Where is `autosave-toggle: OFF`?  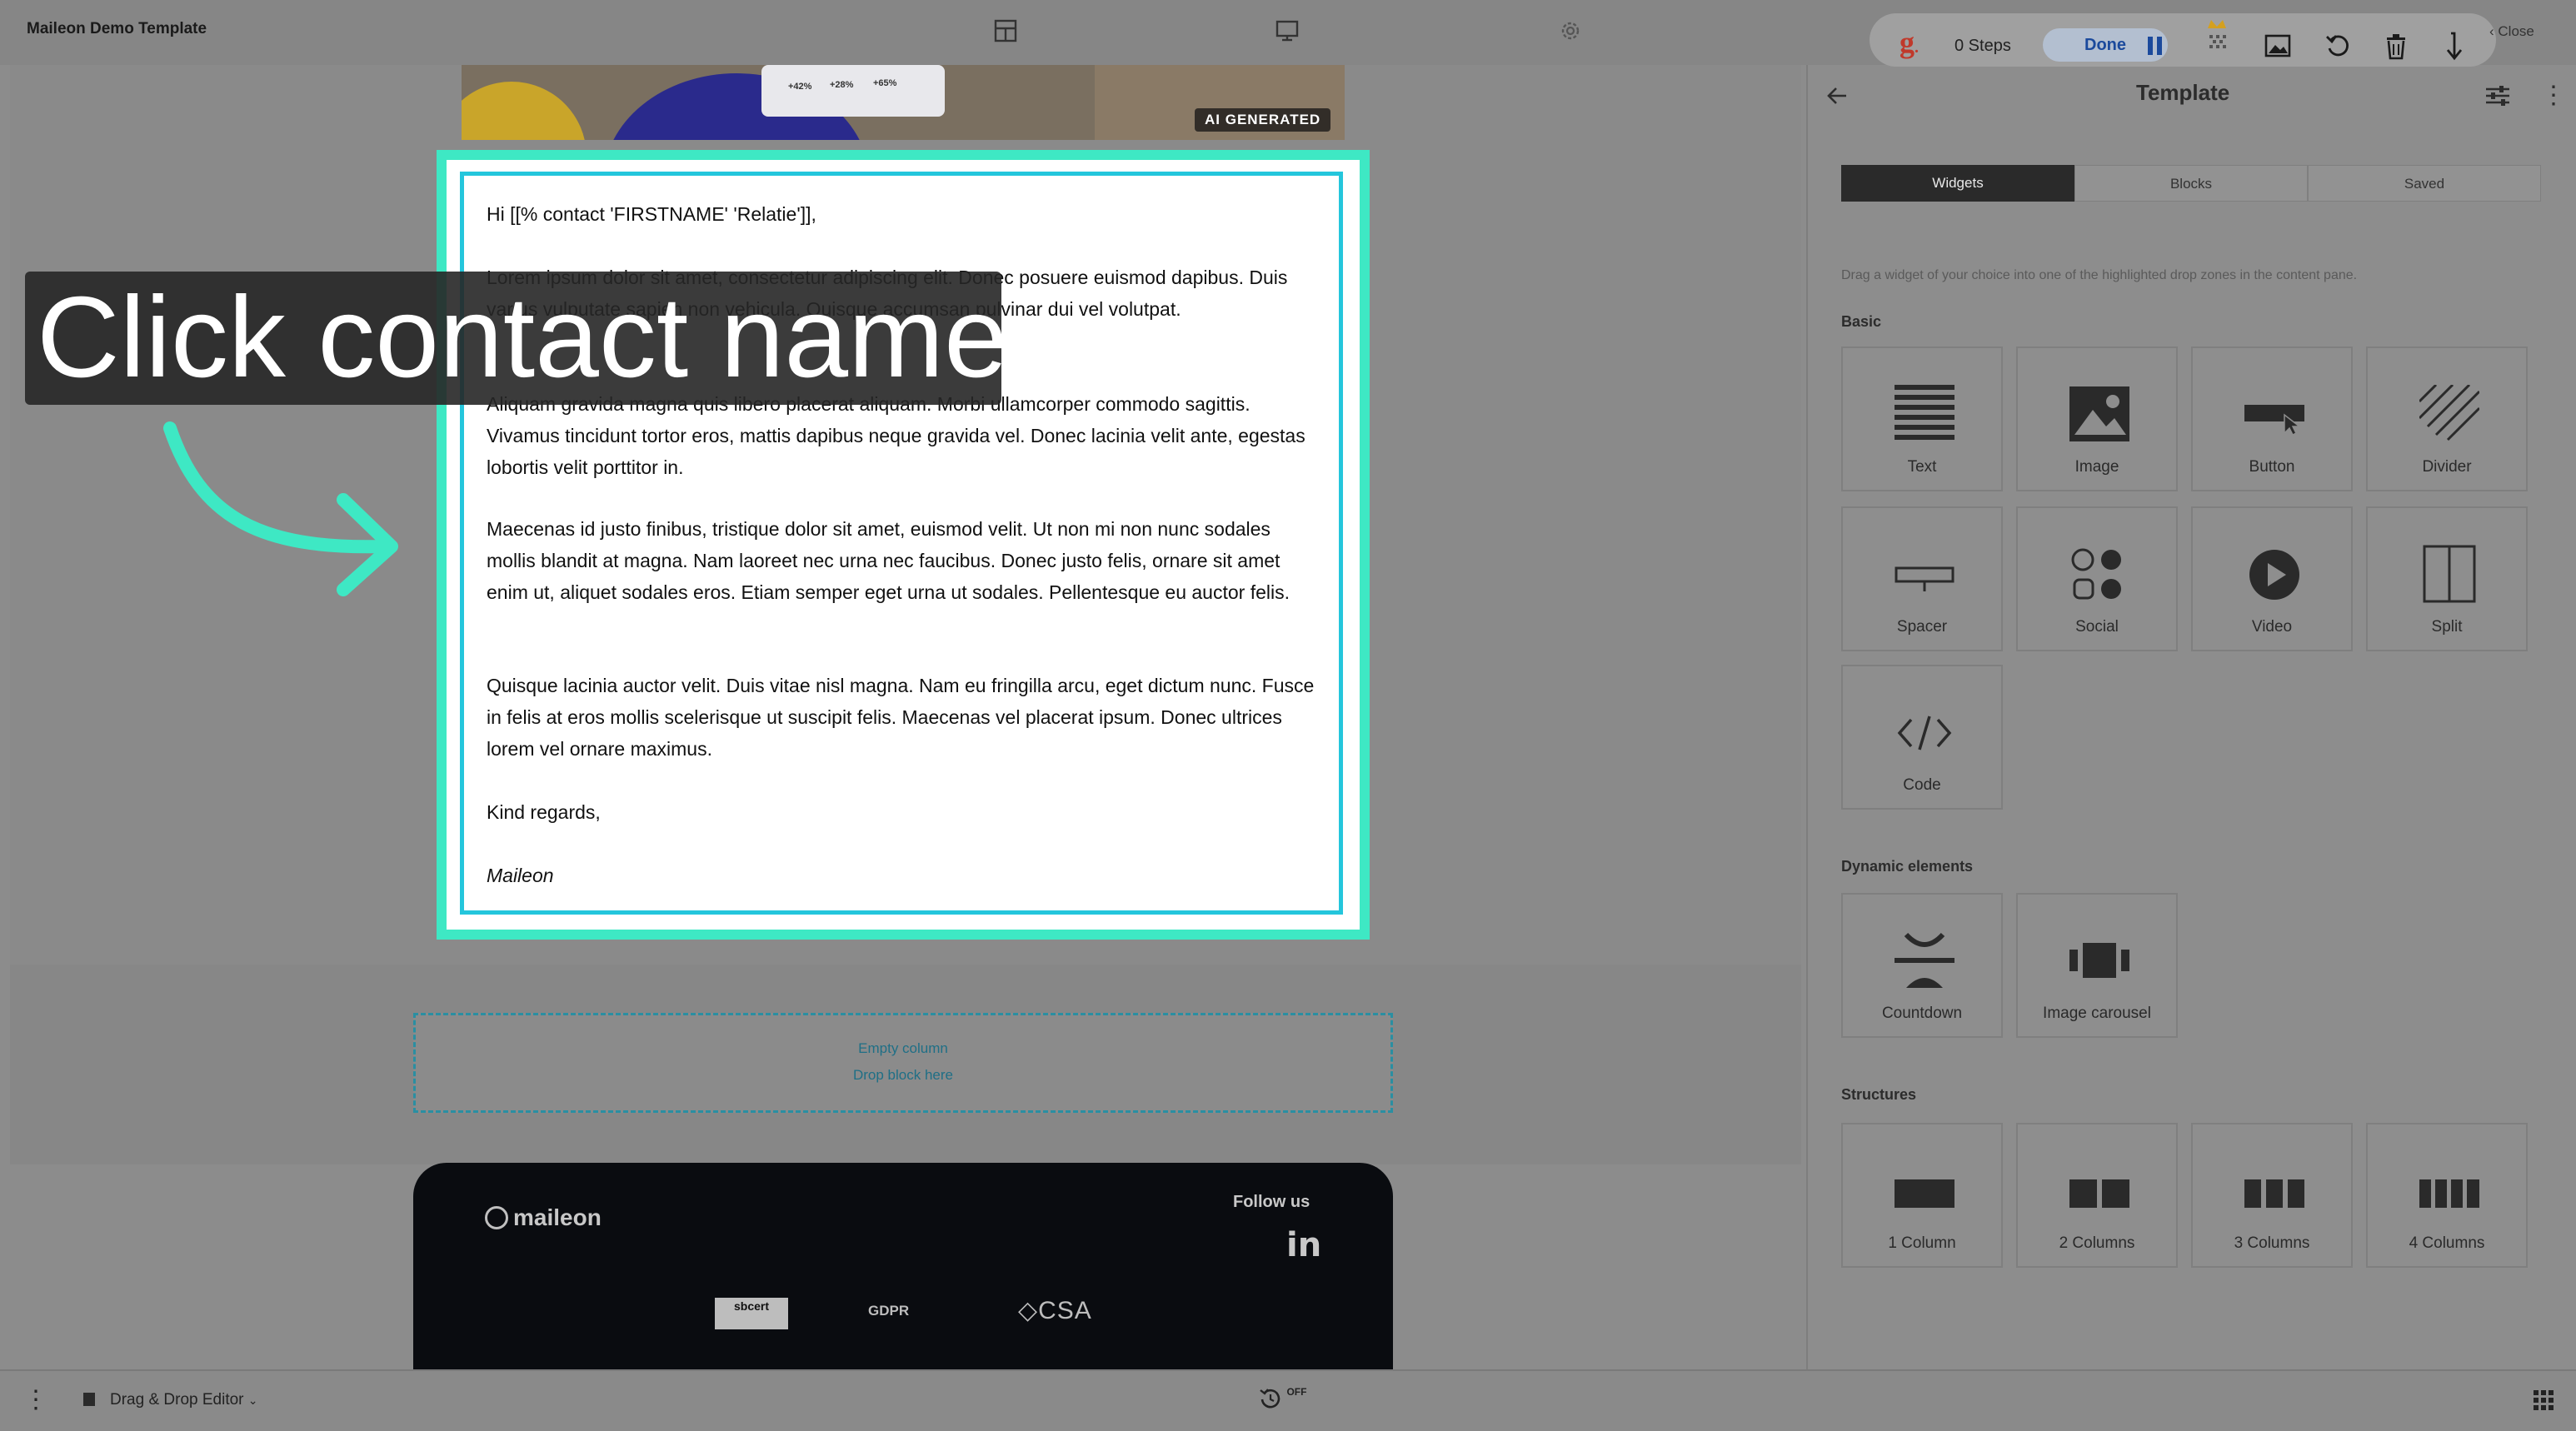
autosave-toggle: OFF is located at coordinates (1282, 1398).